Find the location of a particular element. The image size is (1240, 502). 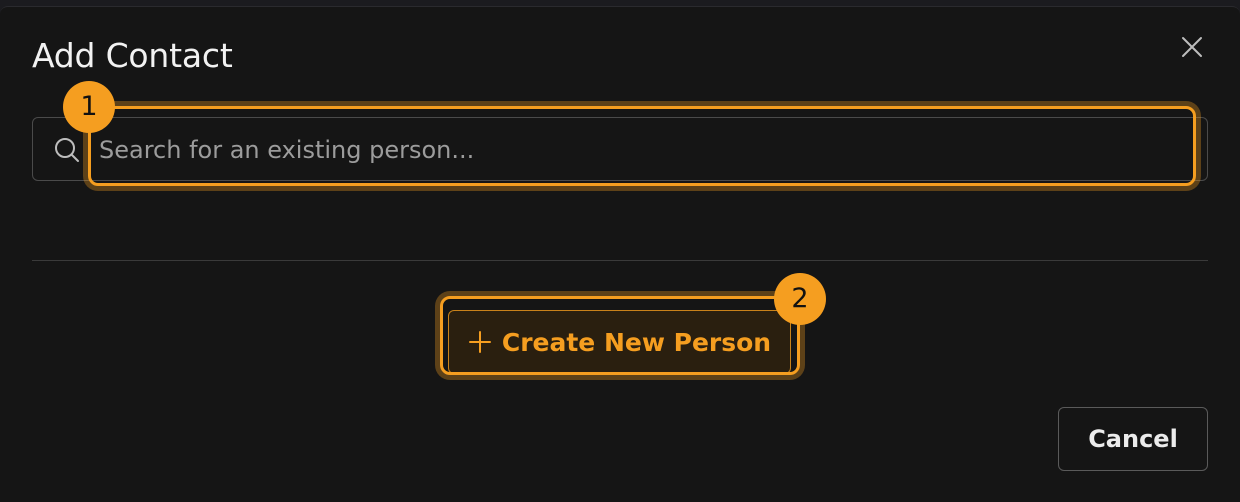

dialog-title: Add Contact is located at coordinates (132, 55).